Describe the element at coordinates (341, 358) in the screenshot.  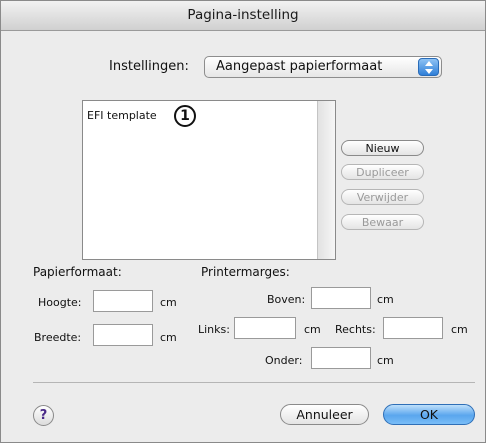
I see `bottom-margin-field` at that location.